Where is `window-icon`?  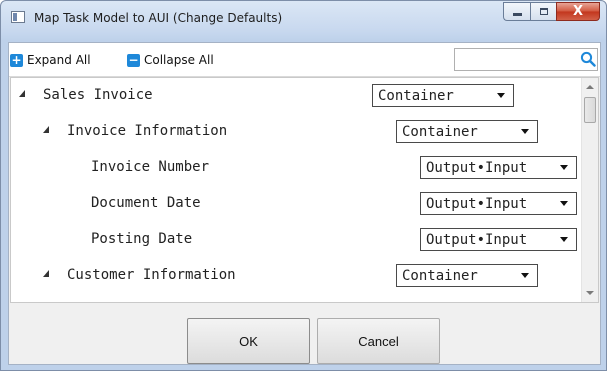 window-icon is located at coordinates (18, 17).